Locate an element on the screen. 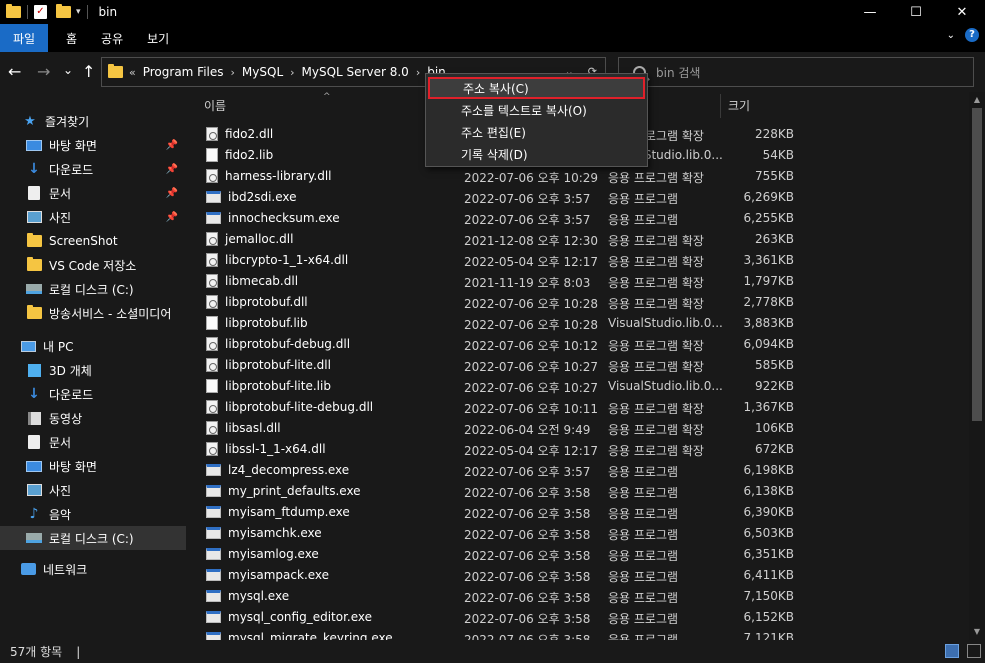  column-header-size: 크기 is located at coordinates (739, 105).